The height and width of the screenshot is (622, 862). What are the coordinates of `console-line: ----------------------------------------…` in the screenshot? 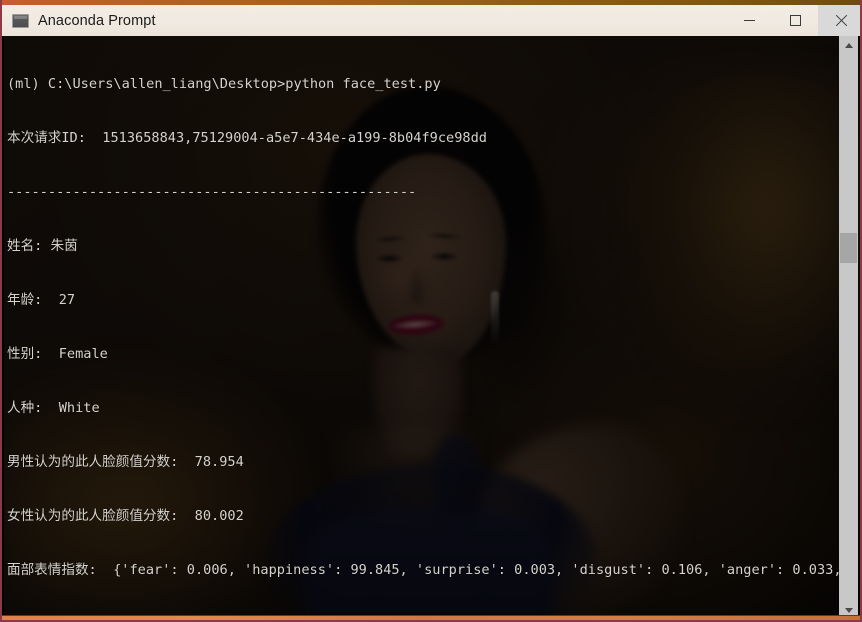 It's located at (212, 192).